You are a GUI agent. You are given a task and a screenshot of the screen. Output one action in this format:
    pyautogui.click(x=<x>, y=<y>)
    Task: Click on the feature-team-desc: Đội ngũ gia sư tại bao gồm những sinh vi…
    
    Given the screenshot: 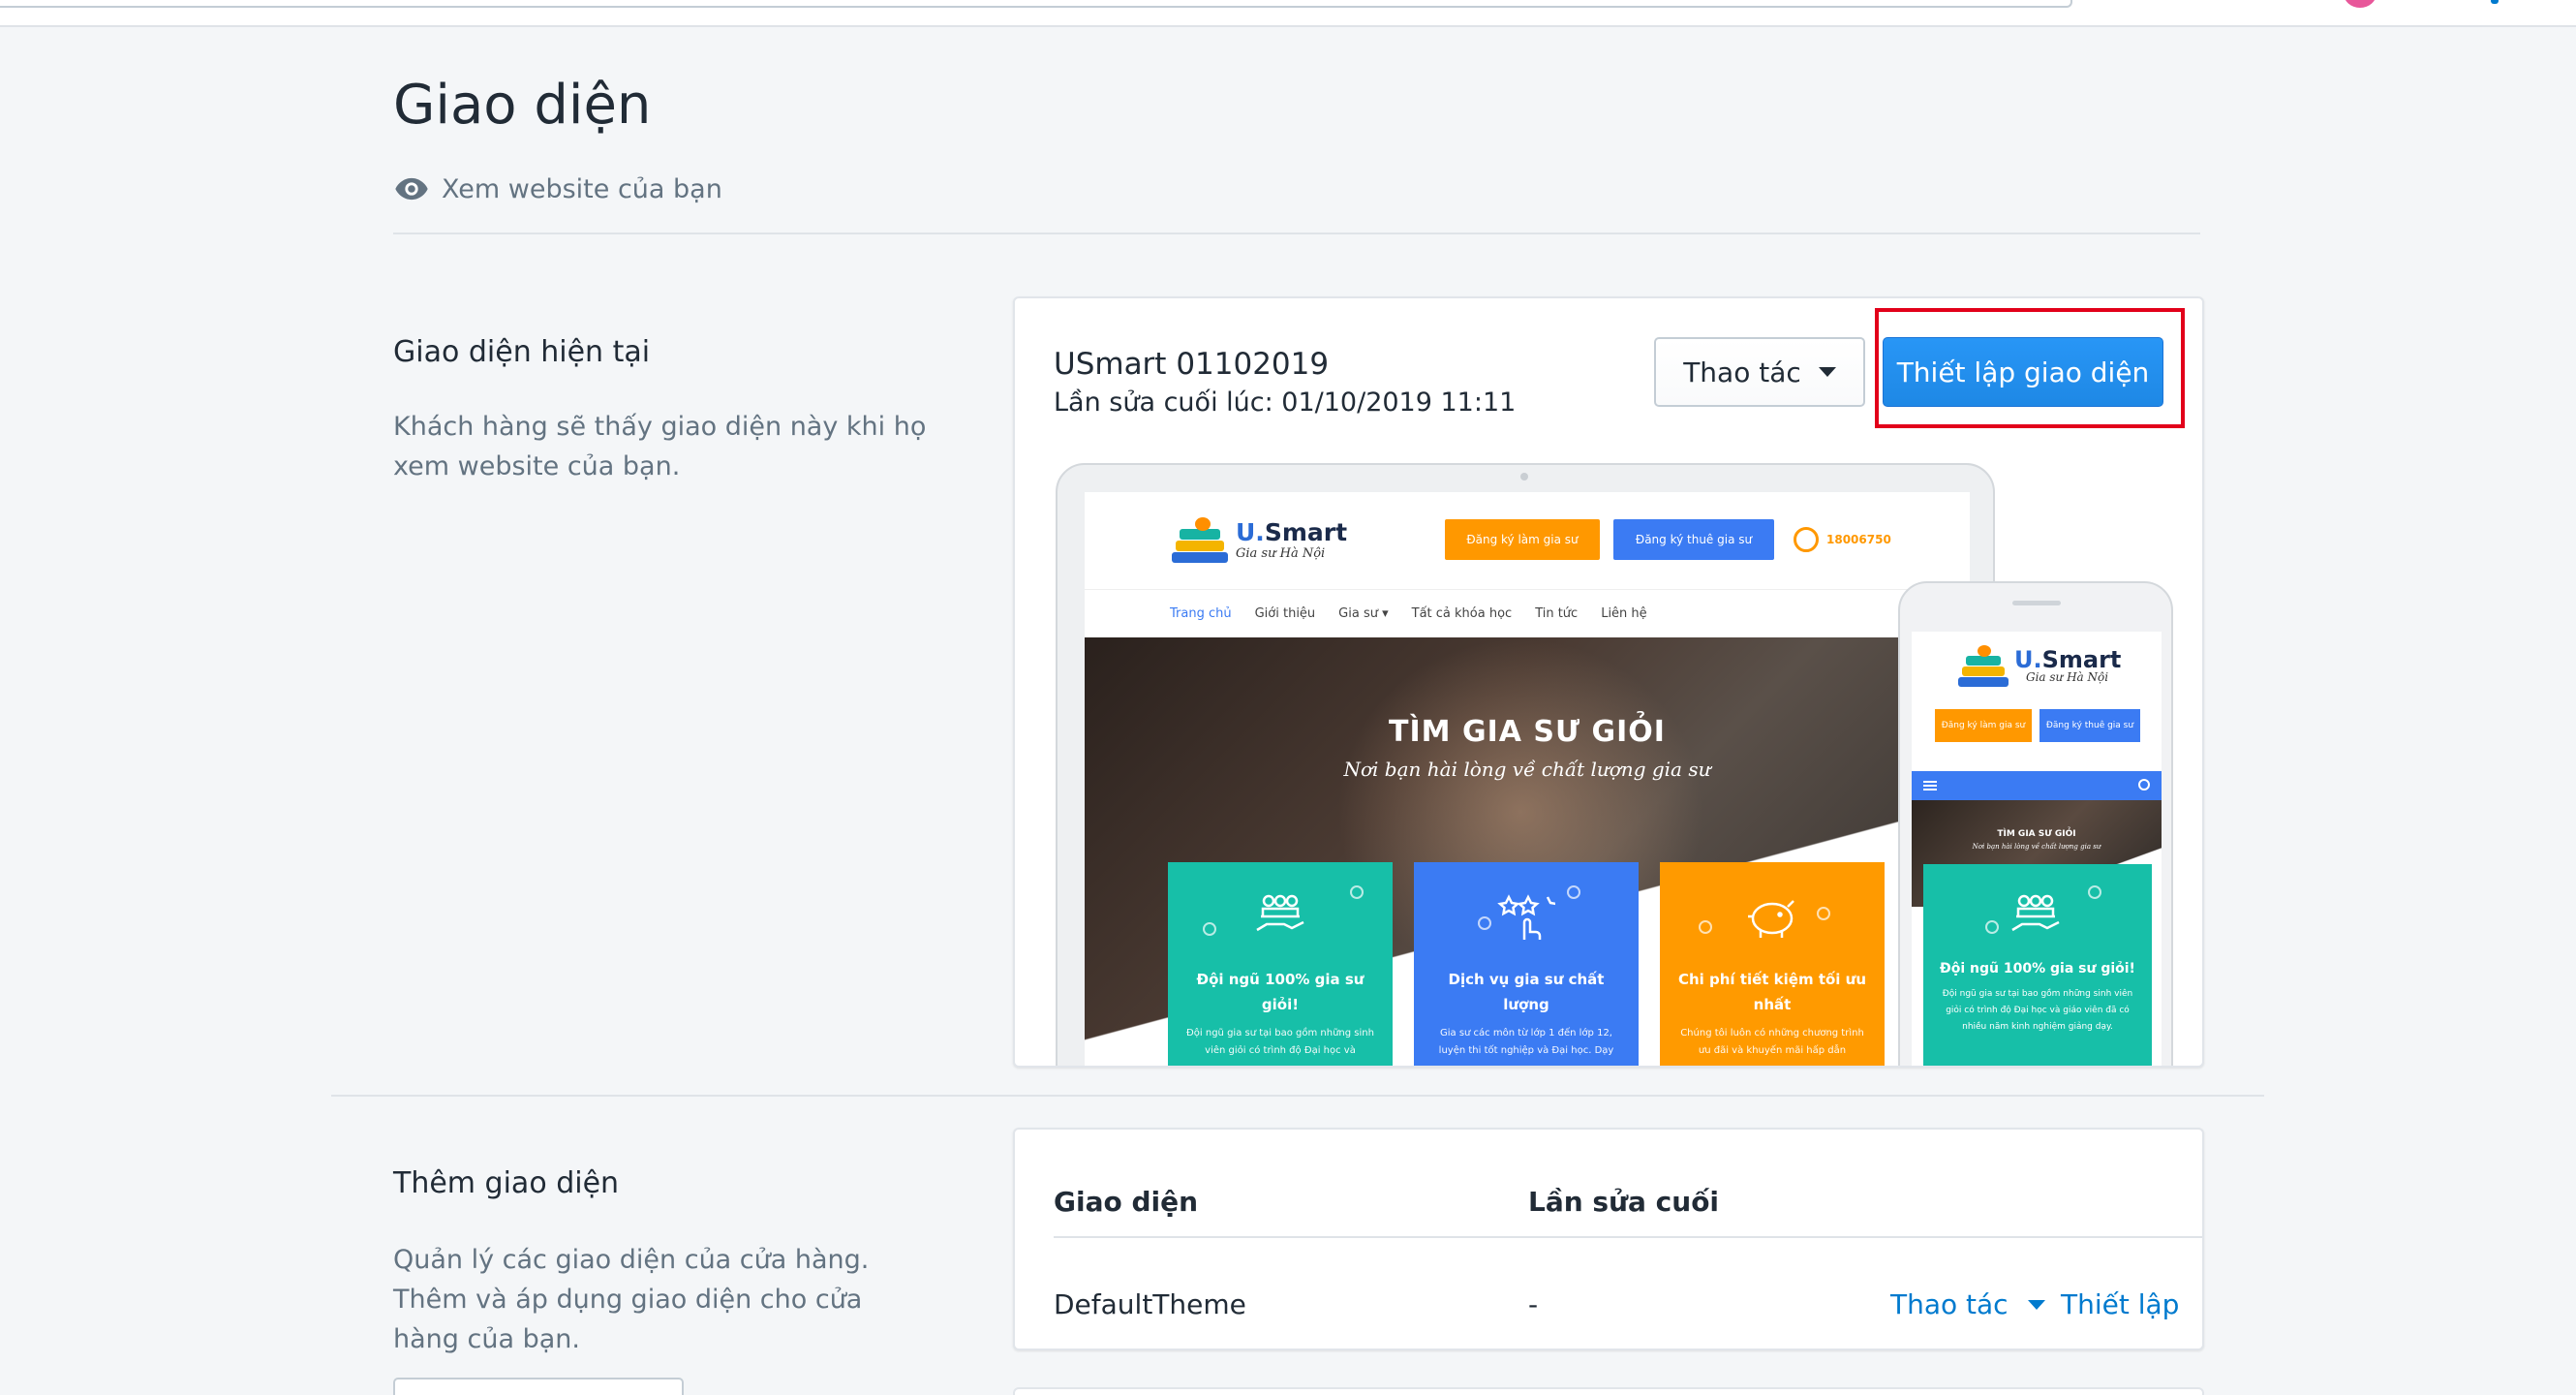 What is the action you would take?
    pyautogui.click(x=1280, y=1042)
    